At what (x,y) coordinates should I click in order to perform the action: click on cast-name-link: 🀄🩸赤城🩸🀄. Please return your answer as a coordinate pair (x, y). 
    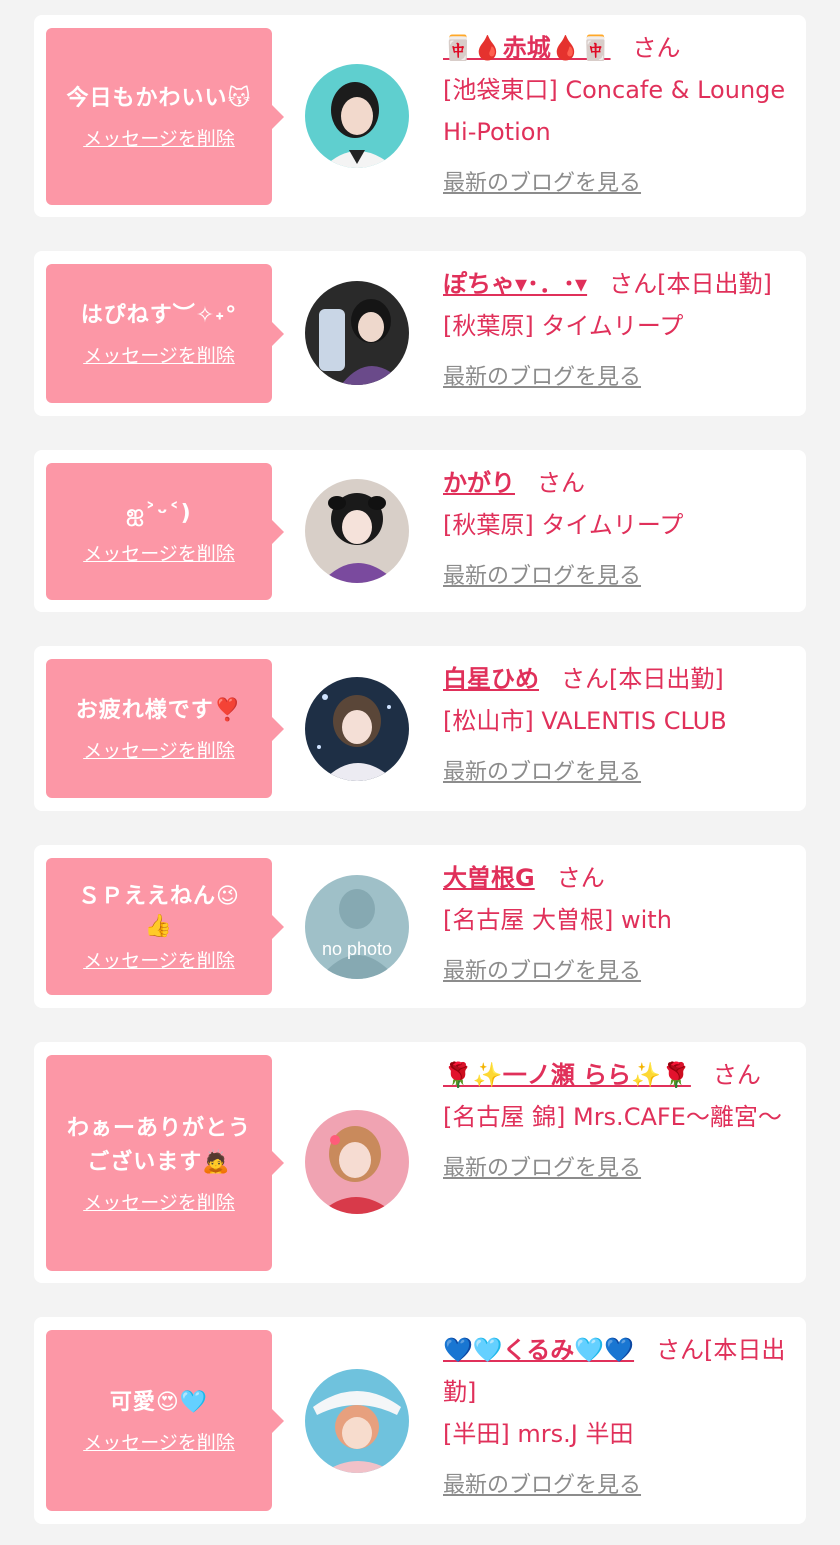
    Looking at the image, I should click on (527, 48).